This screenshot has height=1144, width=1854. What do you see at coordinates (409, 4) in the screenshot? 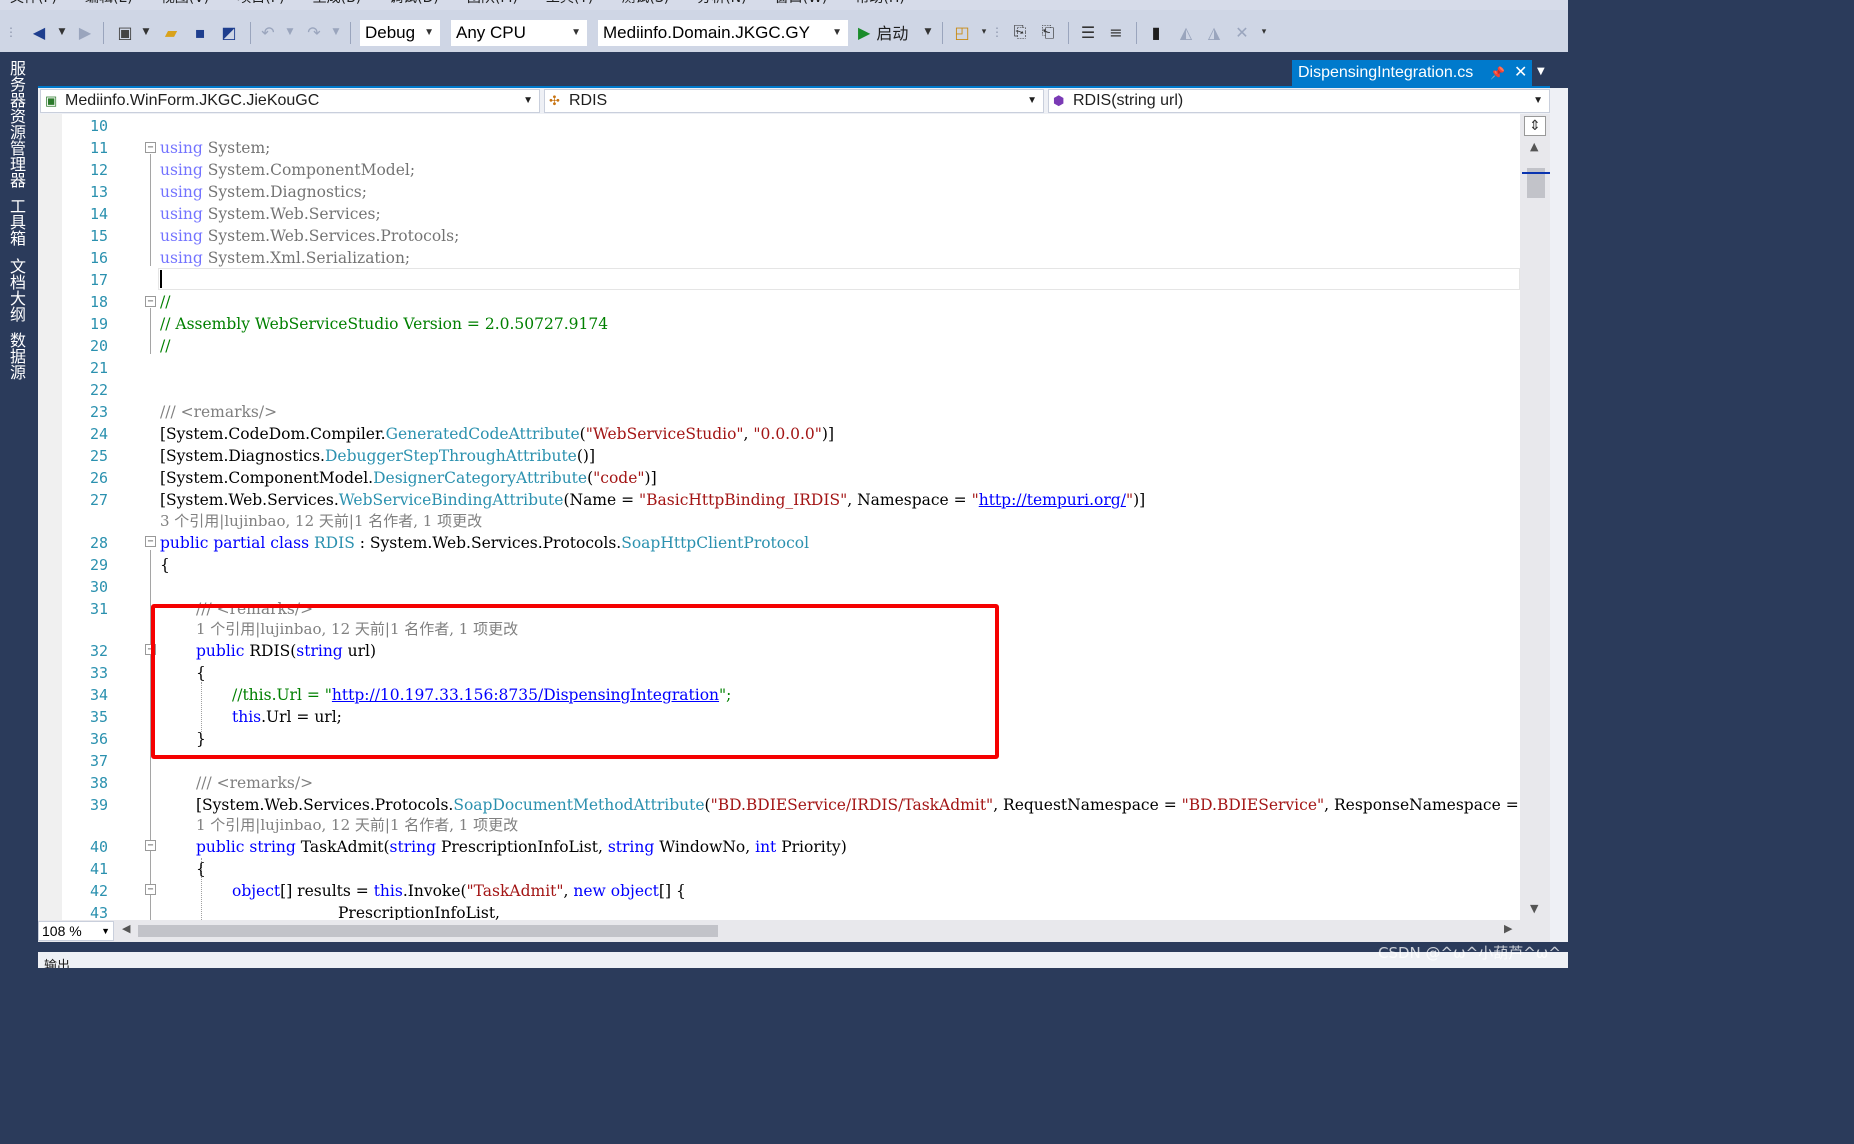
I see `menu-debug: 调试(D)` at bounding box center [409, 4].